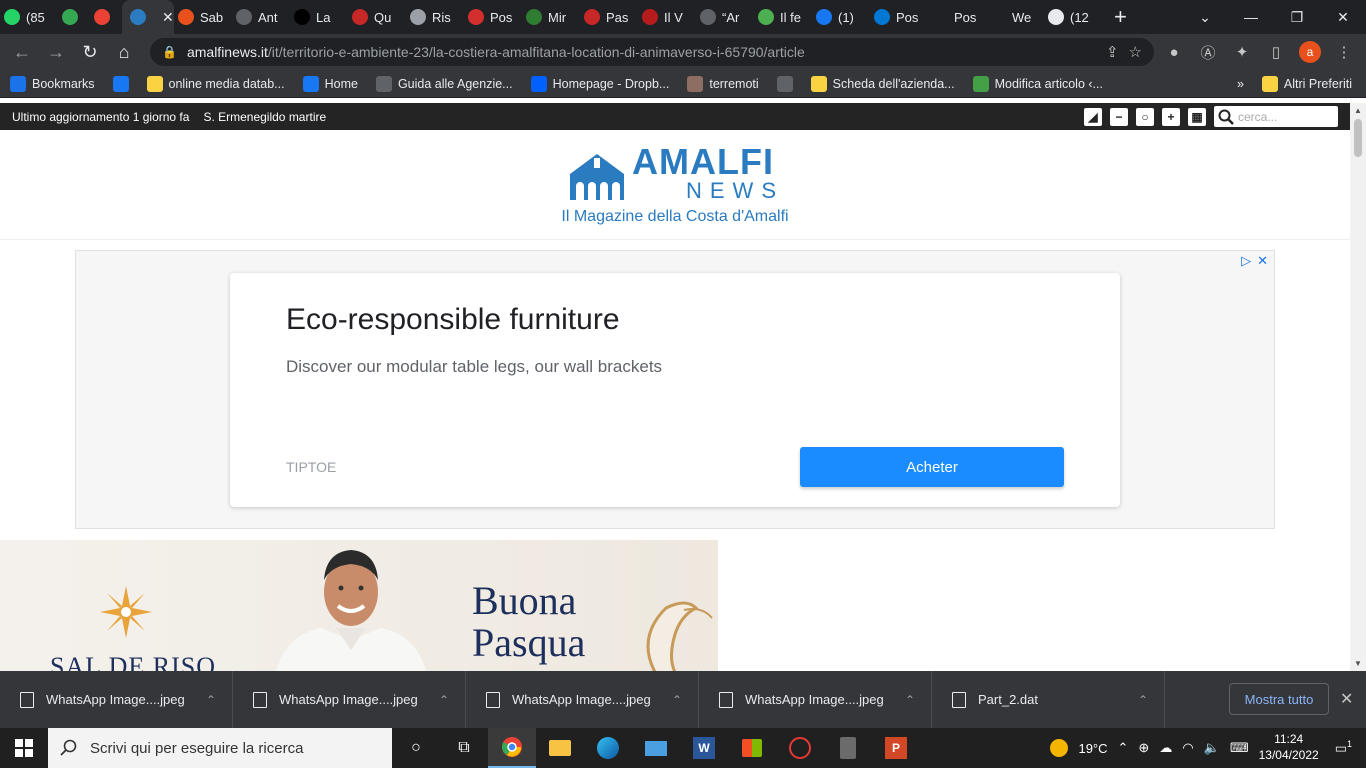 The width and height of the screenshot is (1366, 768). Describe the element at coordinates (1165, 748) in the screenshot. I see `cloud-error-icon: ☁` at that location.